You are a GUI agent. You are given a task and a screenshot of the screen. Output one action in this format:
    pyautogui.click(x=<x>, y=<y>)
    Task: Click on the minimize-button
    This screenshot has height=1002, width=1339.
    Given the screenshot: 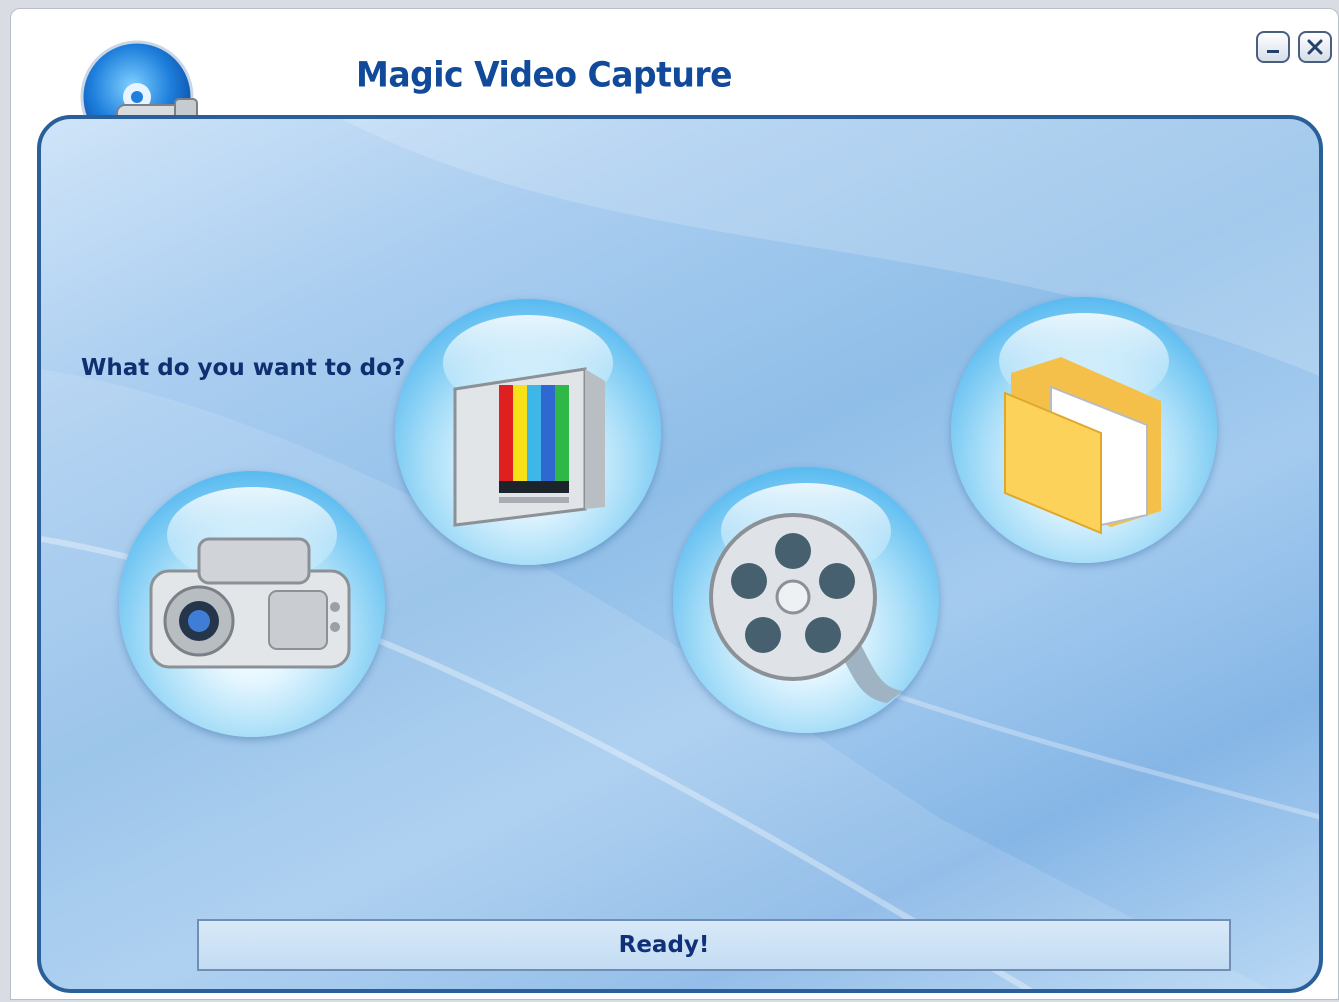 What is the action you would take?
    pyautogui.click(x=1273, y=47)
    